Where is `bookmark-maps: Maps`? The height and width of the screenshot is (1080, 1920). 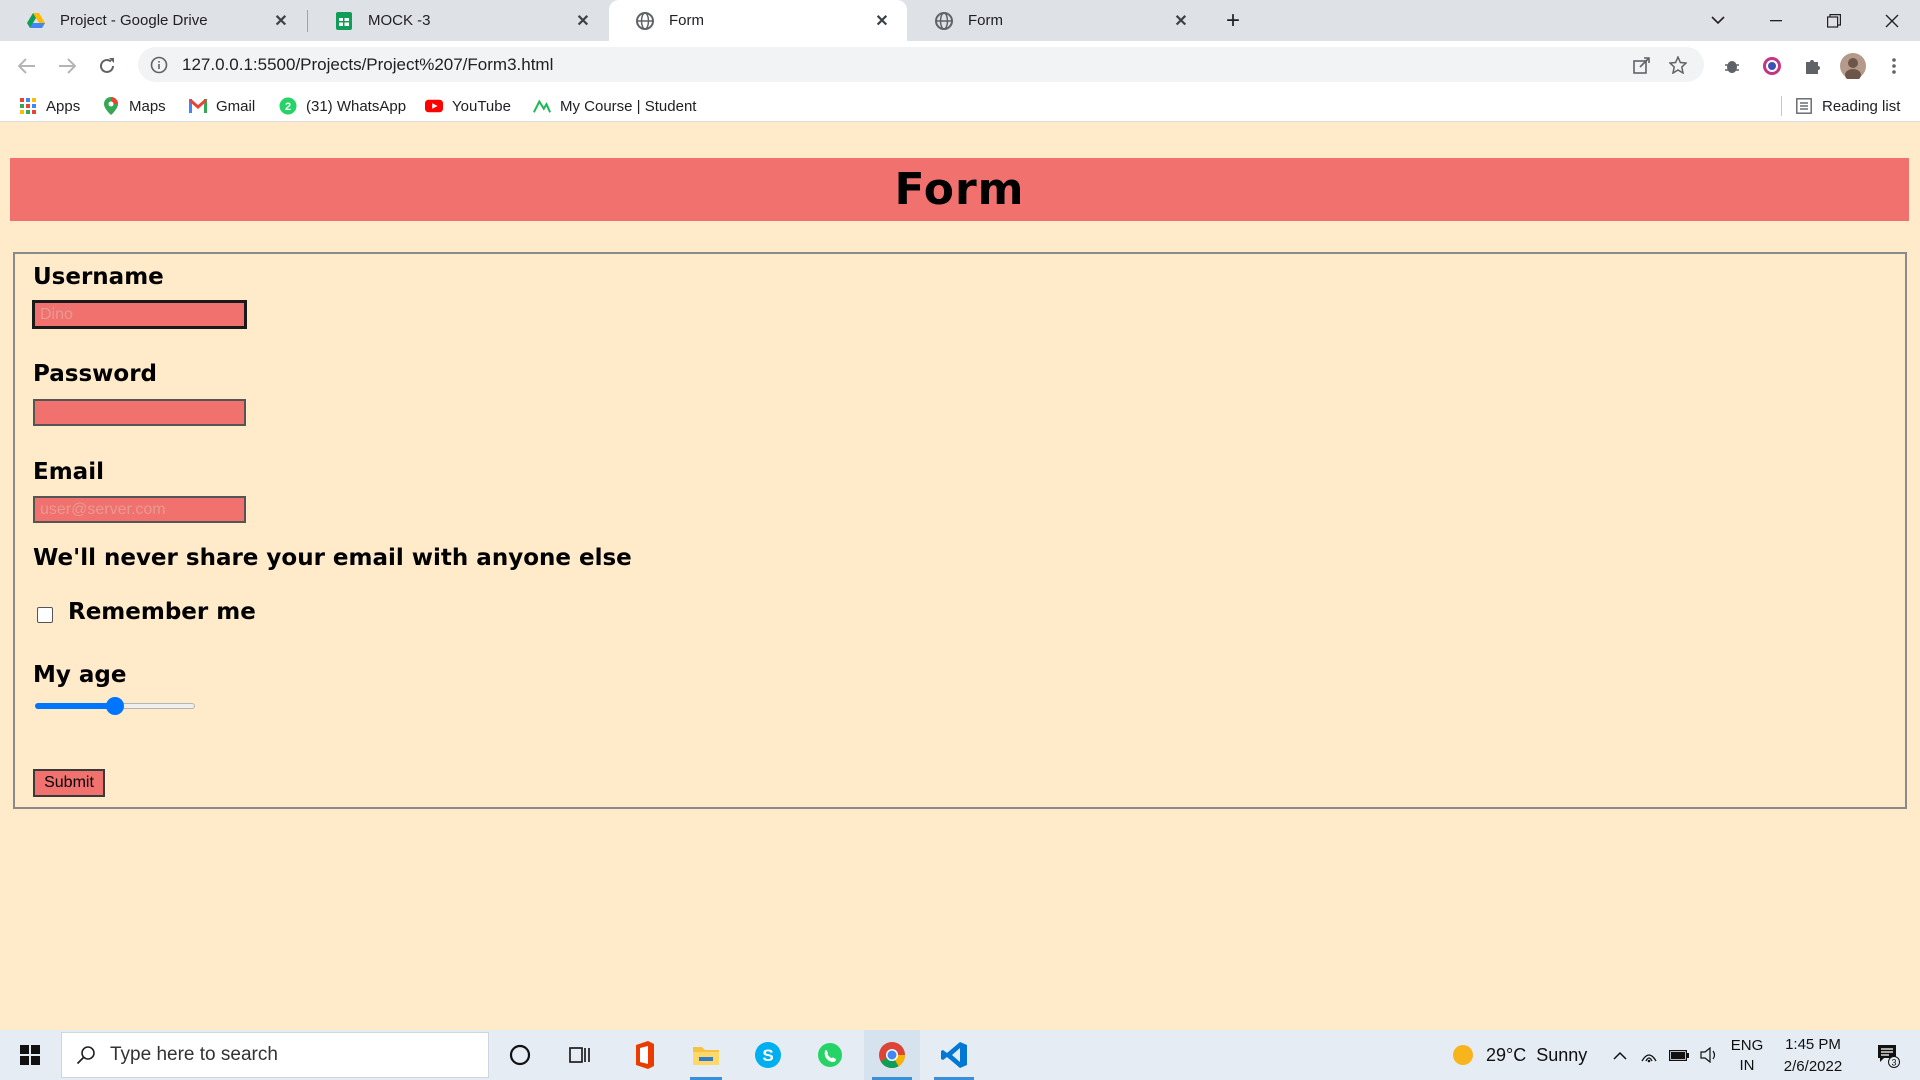
bookmark-maps: Maps is located at coordinates (134, 106).